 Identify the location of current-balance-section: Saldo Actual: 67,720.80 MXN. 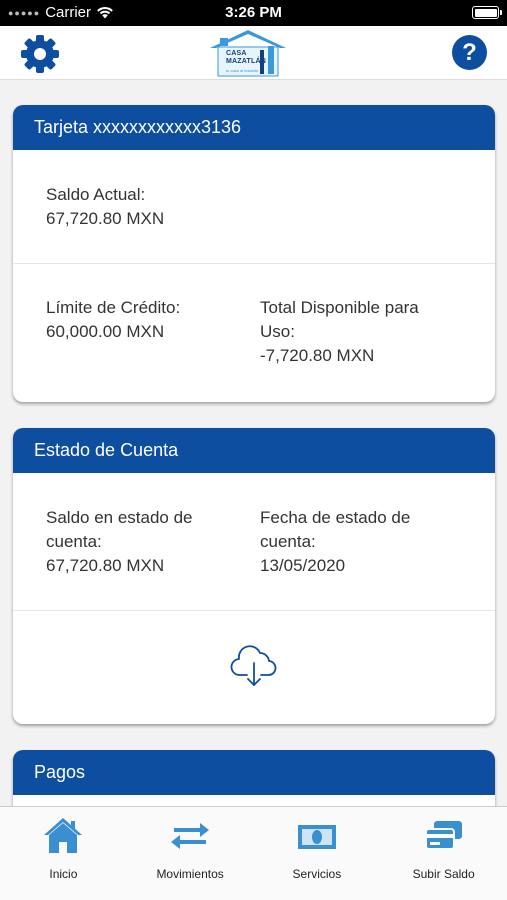
(254, 207).